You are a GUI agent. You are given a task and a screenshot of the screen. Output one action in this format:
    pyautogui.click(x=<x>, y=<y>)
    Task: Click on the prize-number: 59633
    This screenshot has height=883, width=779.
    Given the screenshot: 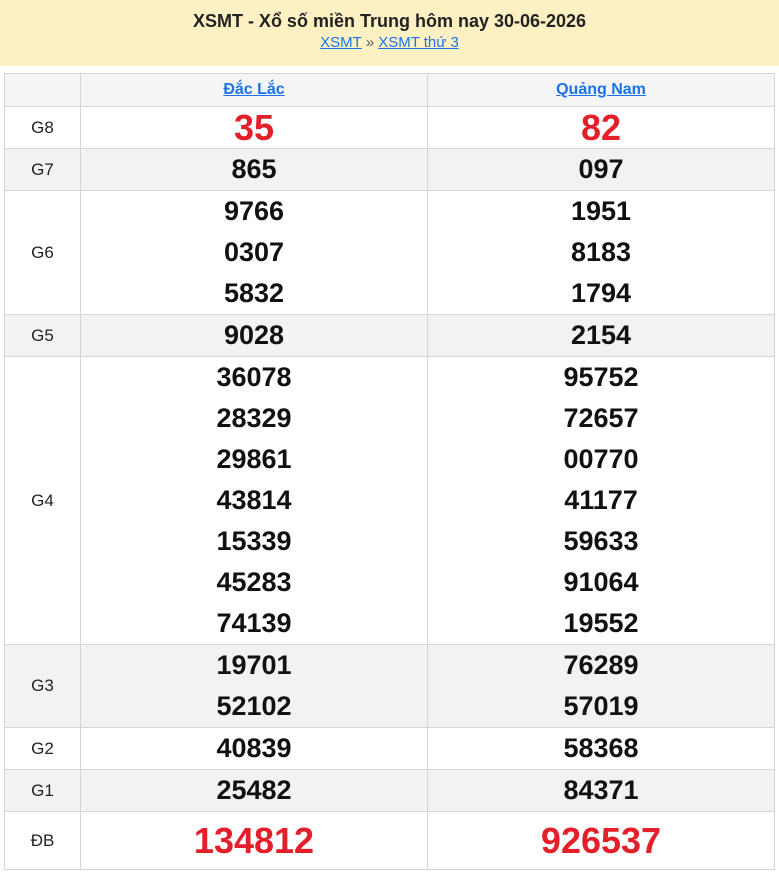 What is the action you would take?
    pyautogui.click(x=601, y=541)
    